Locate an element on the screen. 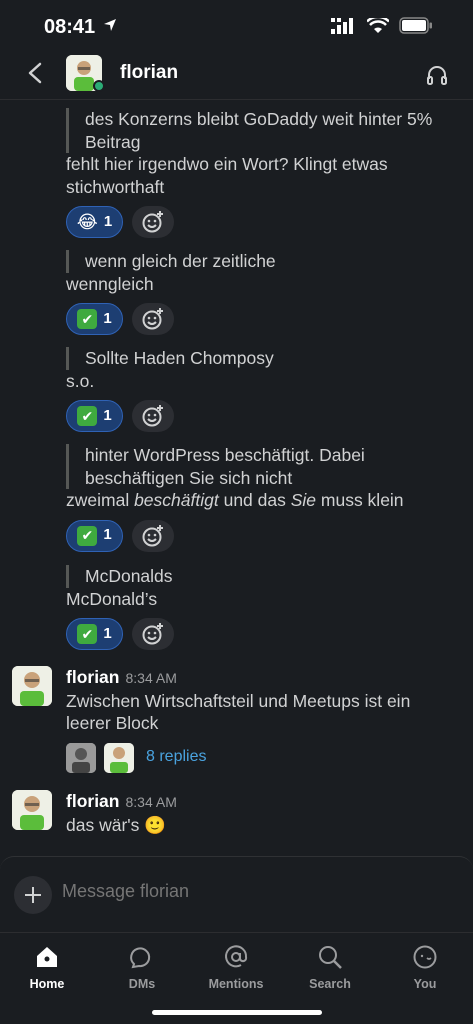 The width and height of the screenshot is (473, 1024). status-icons is located at coordinates (382, 25).